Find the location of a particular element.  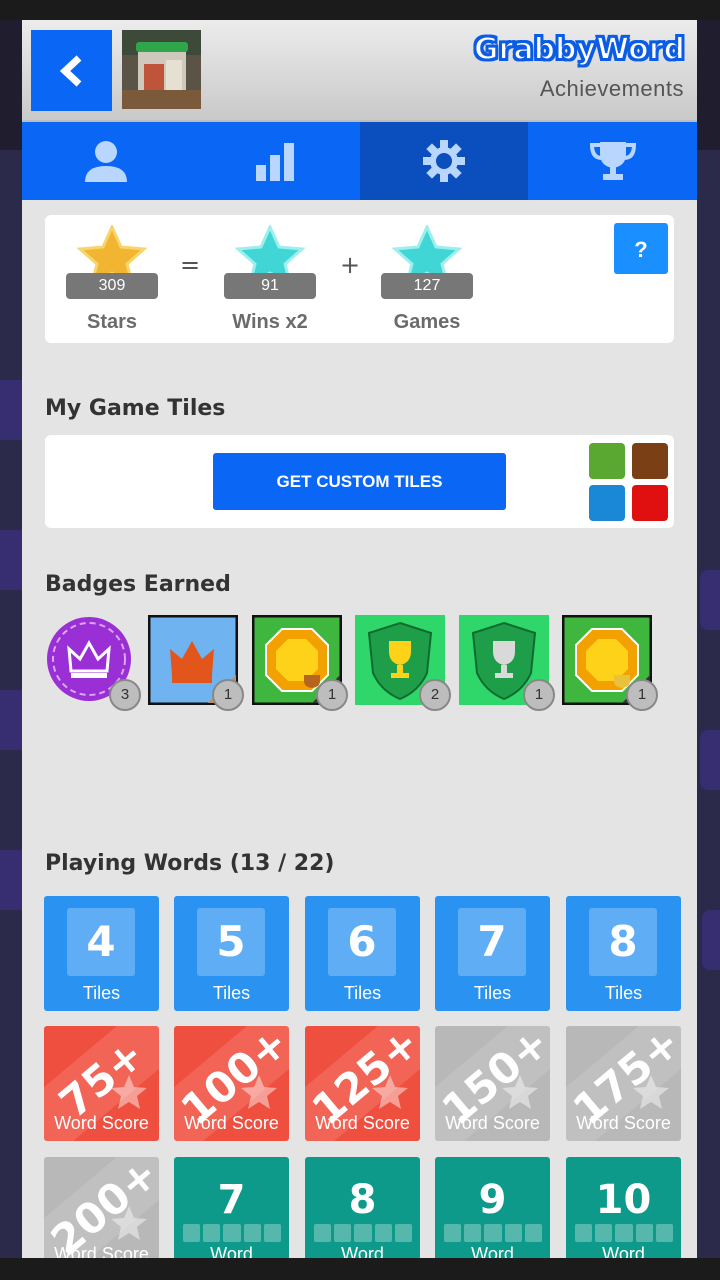

word-tile-5: 5 Tiles is located at coordinates (231, 953).